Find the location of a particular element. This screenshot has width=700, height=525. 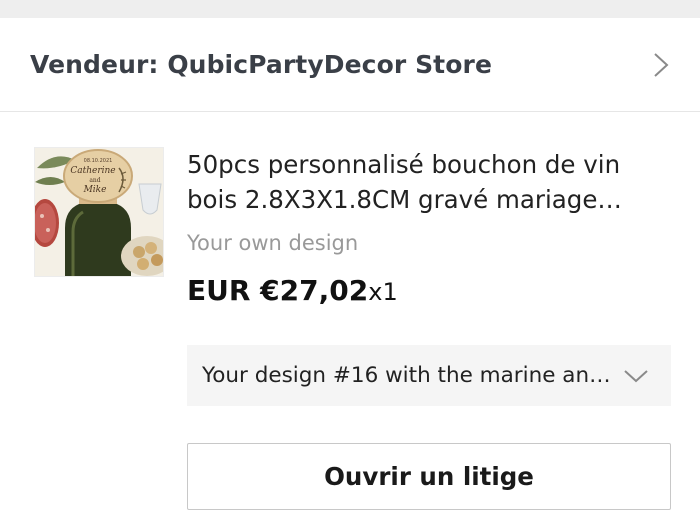

chevron-down-icon is located at coordinates (636, 376).